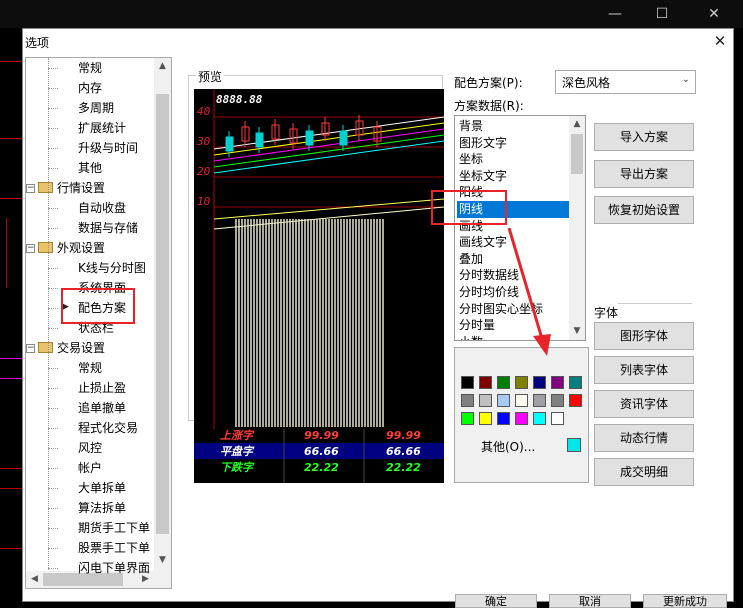 The image size is (743, 608). What do you see at coordinates (114, 528) in the screenshot?
I see `tree-leaf-item: 期货手工下单` at bounding box center [114, 528].